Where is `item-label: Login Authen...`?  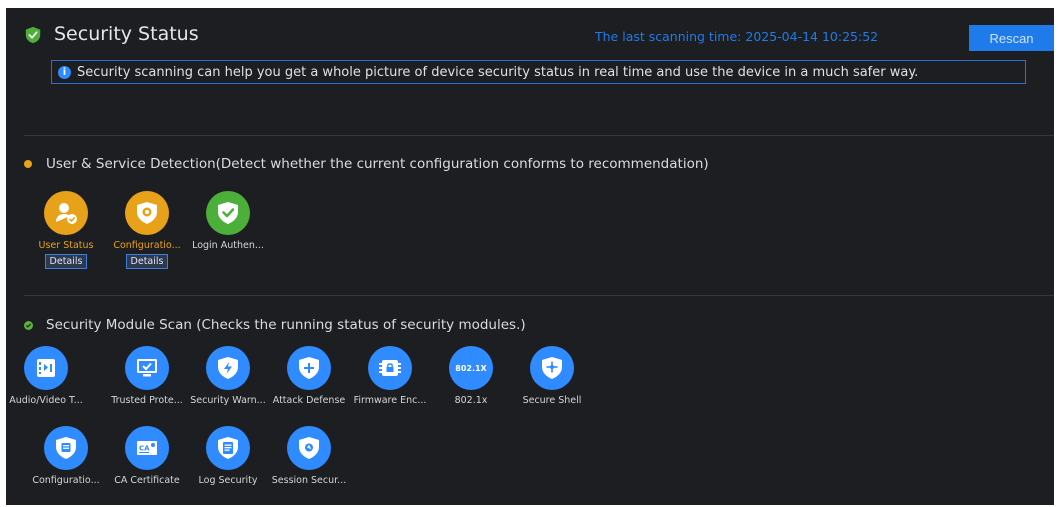 item-label: Login Authen... is located at coordinates (228, 245).